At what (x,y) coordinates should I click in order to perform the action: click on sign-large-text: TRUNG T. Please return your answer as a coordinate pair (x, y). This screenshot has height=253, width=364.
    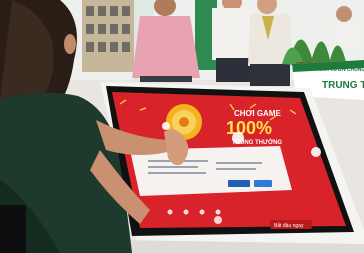
    Looking at the image, I should click on (343, 85).